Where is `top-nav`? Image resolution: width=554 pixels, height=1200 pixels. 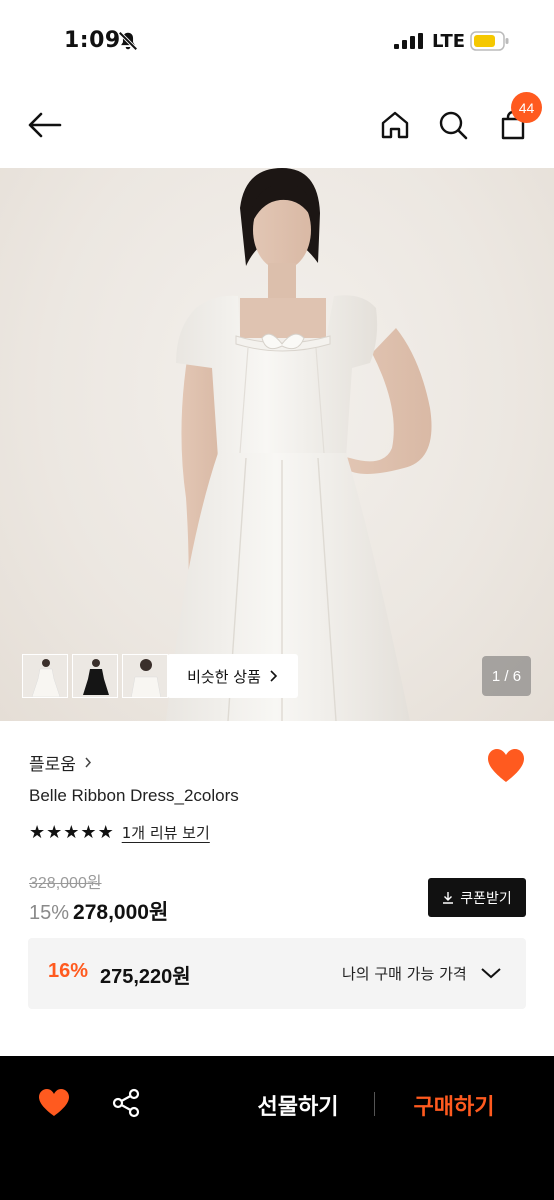
top-nav is located at coordinates (277, 126).